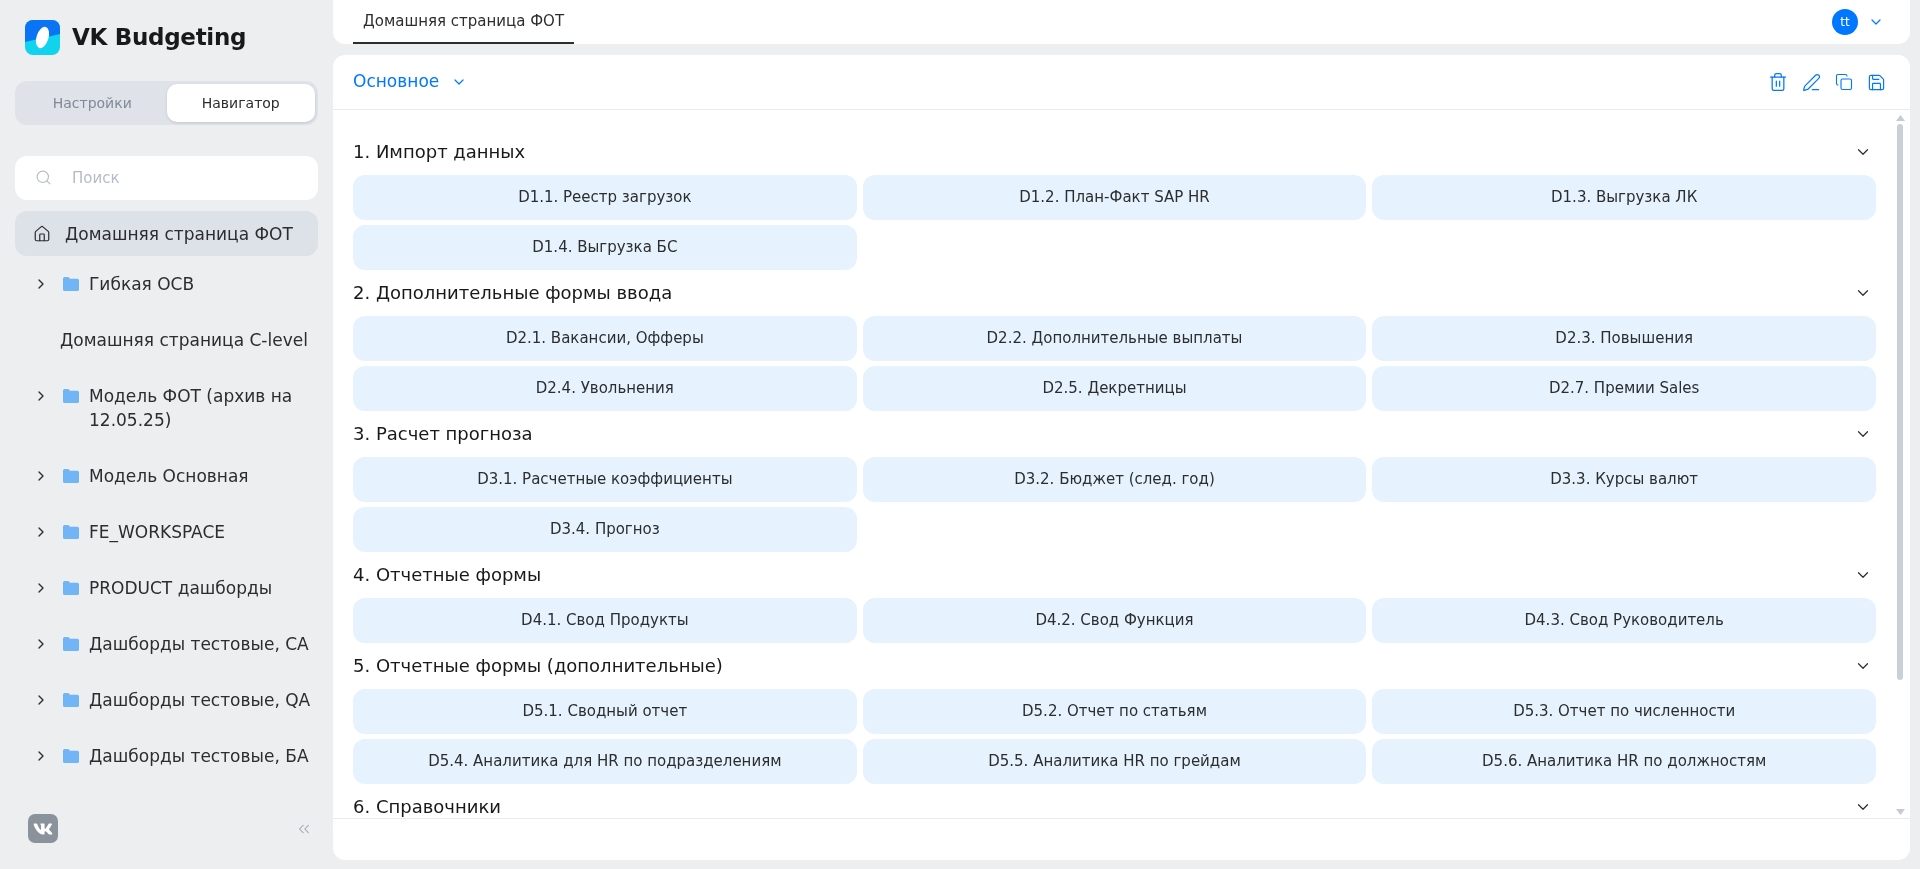 This screenshot has height=869, width=1920. What do you see at coordinates (1624, 711) in the screenshot?
I see `form-button: D5.3. Отчет по численности` at bounding box center [1624, 711].